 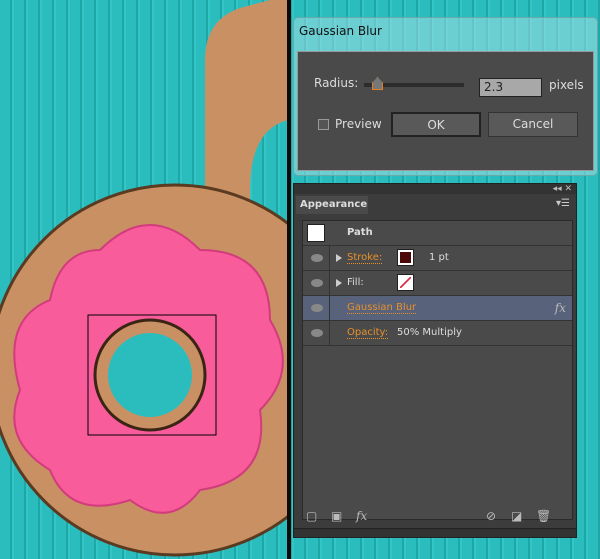 What do you see at coordinates (332, 205) in the screenshot?
I see `tab-appearance: Appearance` at bounding box center [332, 205].